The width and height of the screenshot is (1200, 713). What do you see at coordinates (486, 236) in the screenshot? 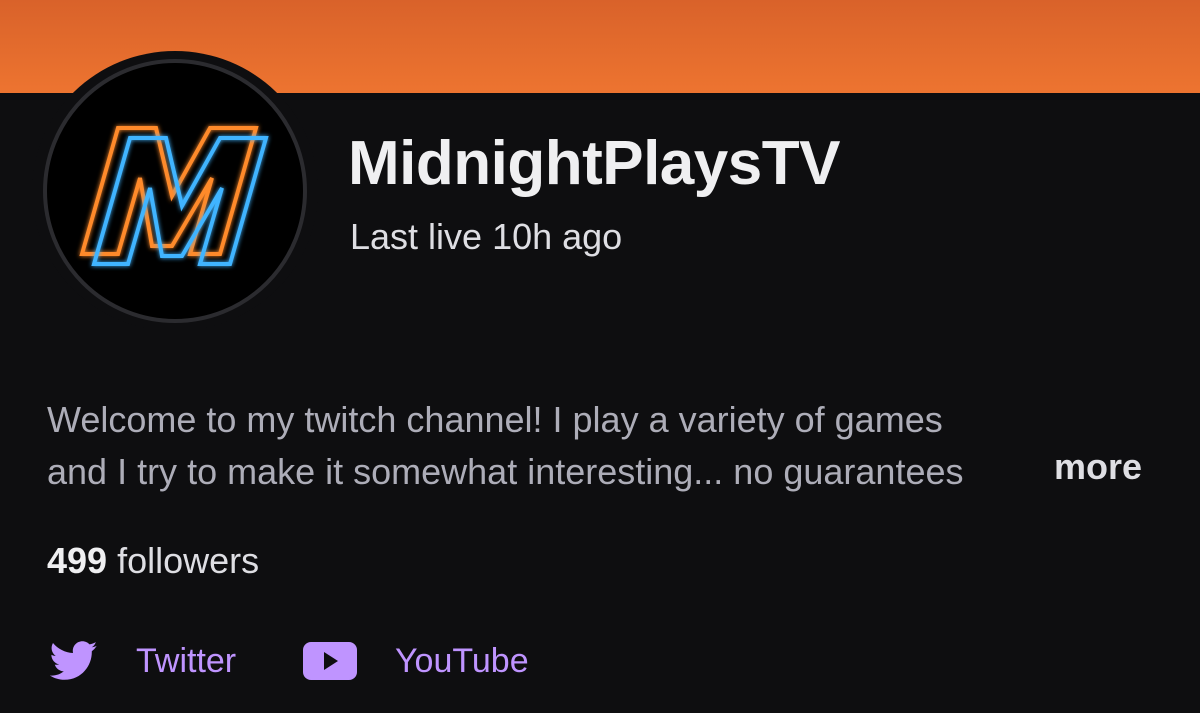
I see `last-live-status: Last live 10h ago` at bounding box center [486, 236].